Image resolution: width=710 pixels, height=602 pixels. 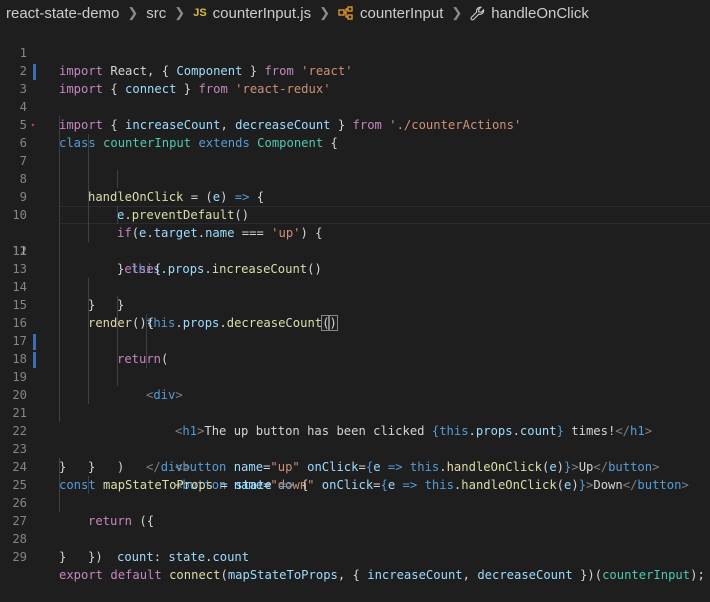 What do you see at coordinates (355, 178) in the screenshot?
I see `code-line: 7 e.preventDefault()` at bounding box center [355, 178].